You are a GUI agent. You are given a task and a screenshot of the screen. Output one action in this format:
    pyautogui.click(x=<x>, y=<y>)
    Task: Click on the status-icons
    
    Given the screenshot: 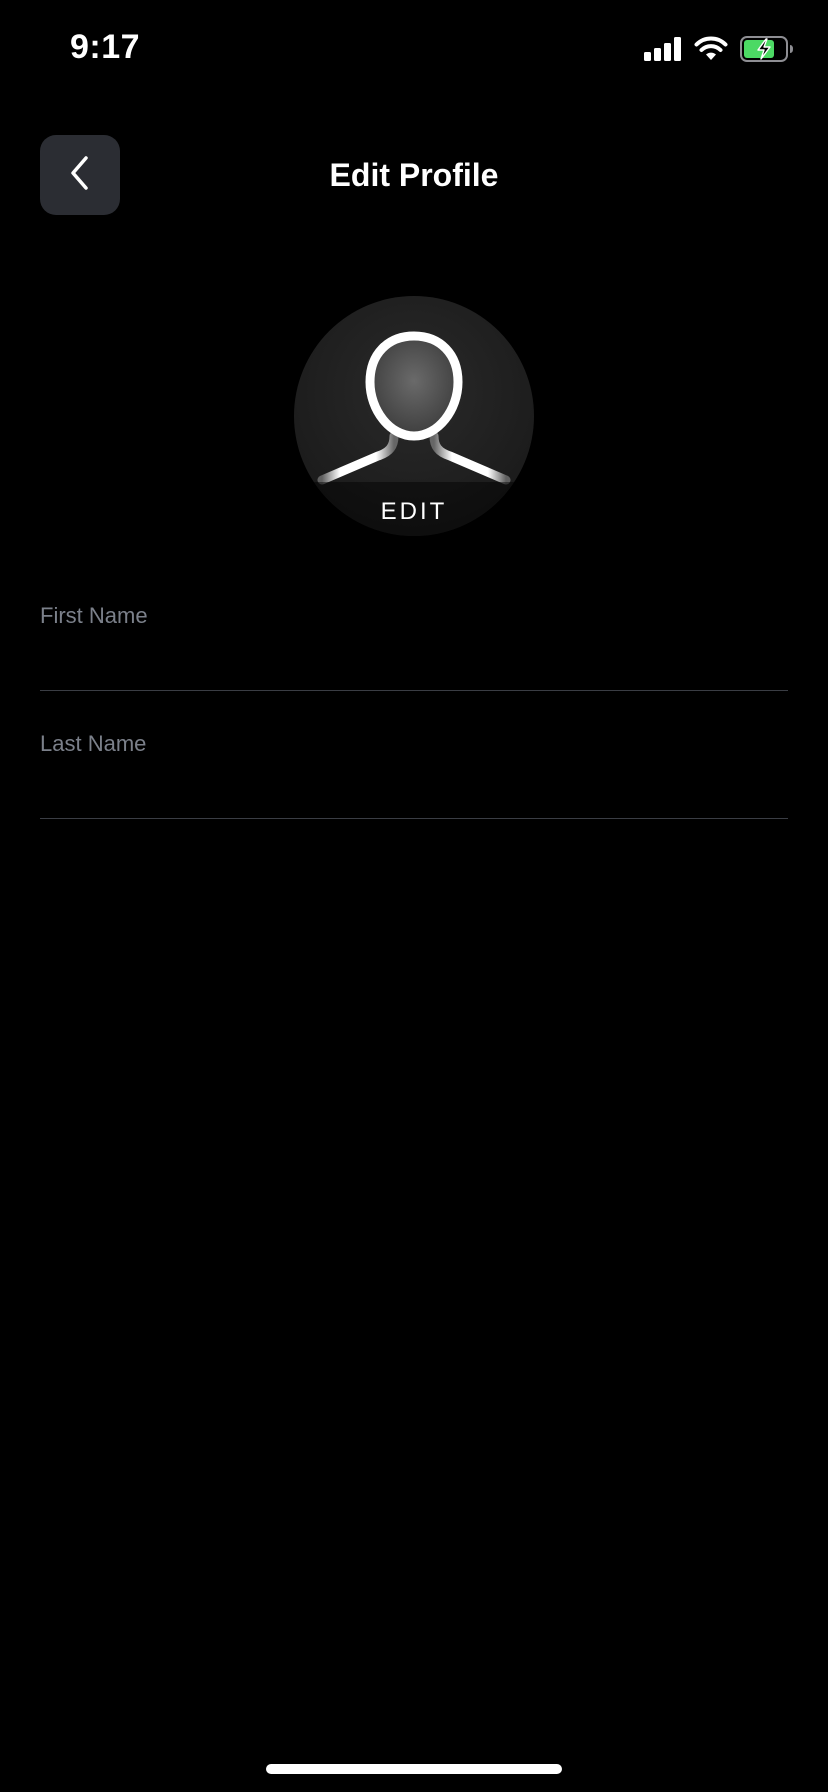 What is the action you would take?
    pyautogui.click(x=719, y=49)
    